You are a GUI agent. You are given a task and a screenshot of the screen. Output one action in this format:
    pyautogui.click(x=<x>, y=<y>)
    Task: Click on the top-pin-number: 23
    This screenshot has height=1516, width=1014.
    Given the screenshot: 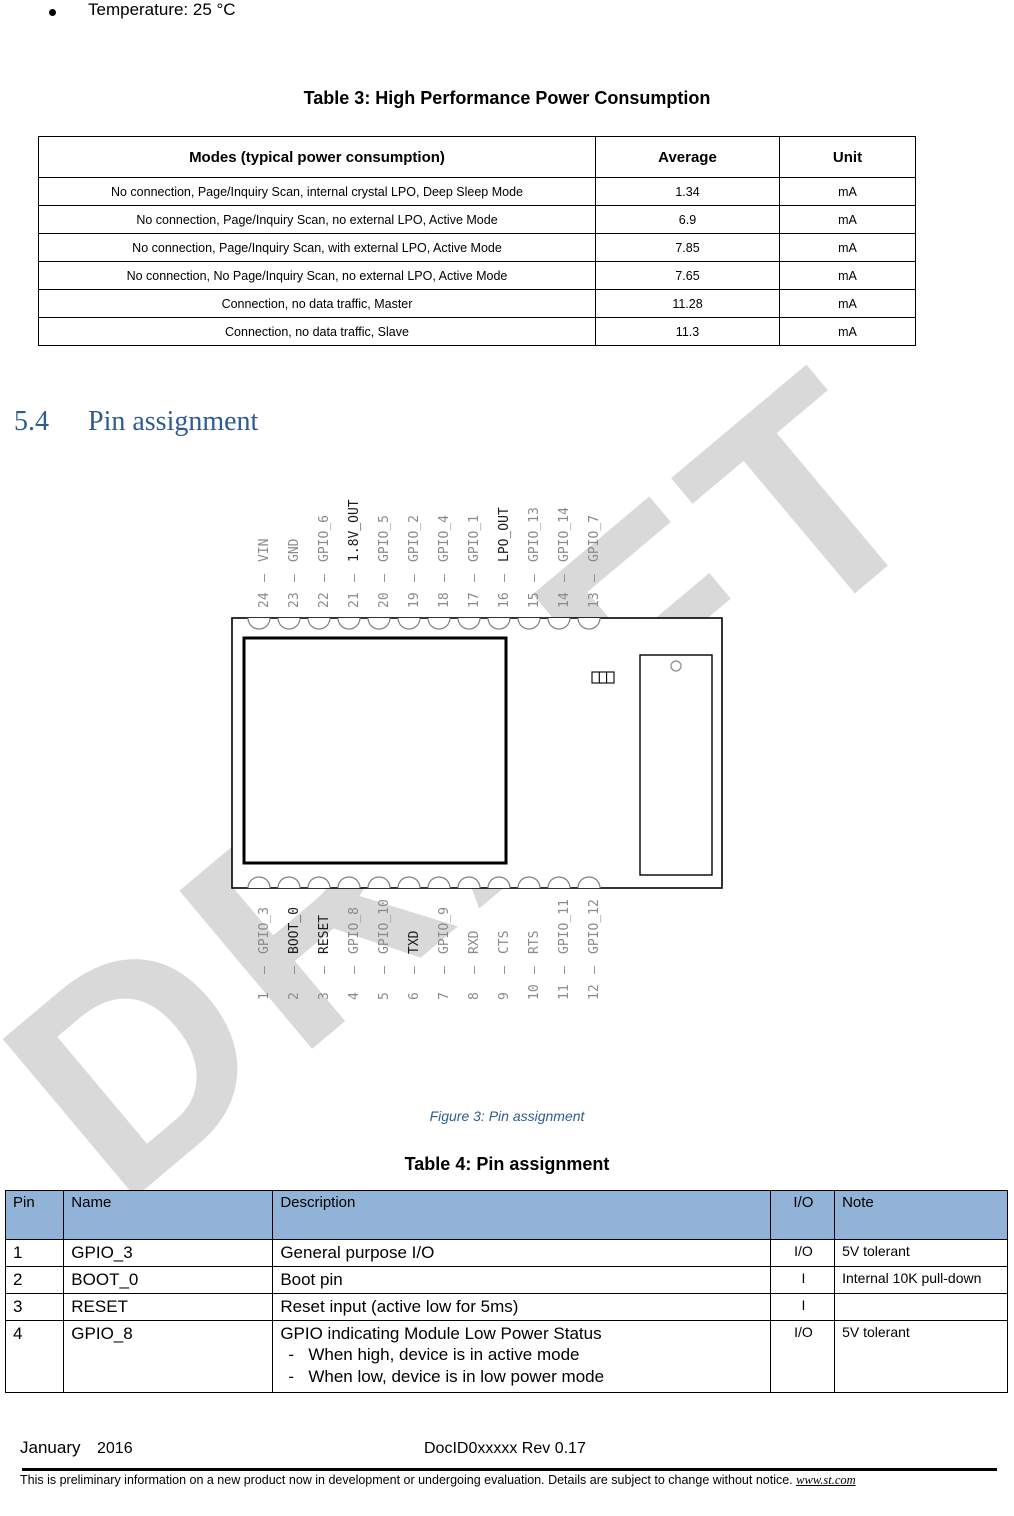 What is the action you would take?
    pyautogui.click(x=294, y=600)
    